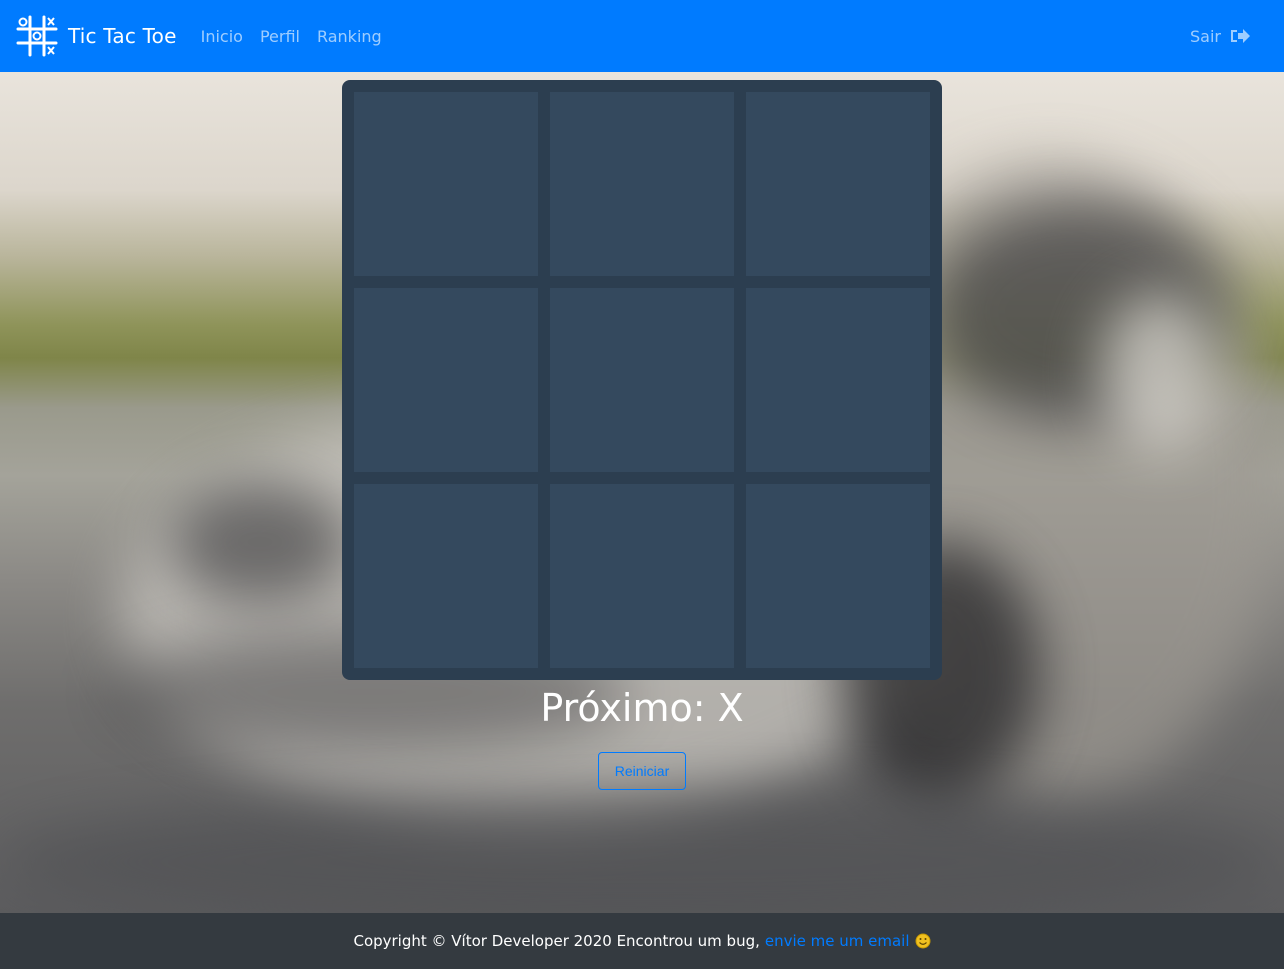 This screenshot has width=1284, height=969. I want to click on navbar: Tic Tac Toe Inicio Perfil Ranking Sair, so click(642, 36).